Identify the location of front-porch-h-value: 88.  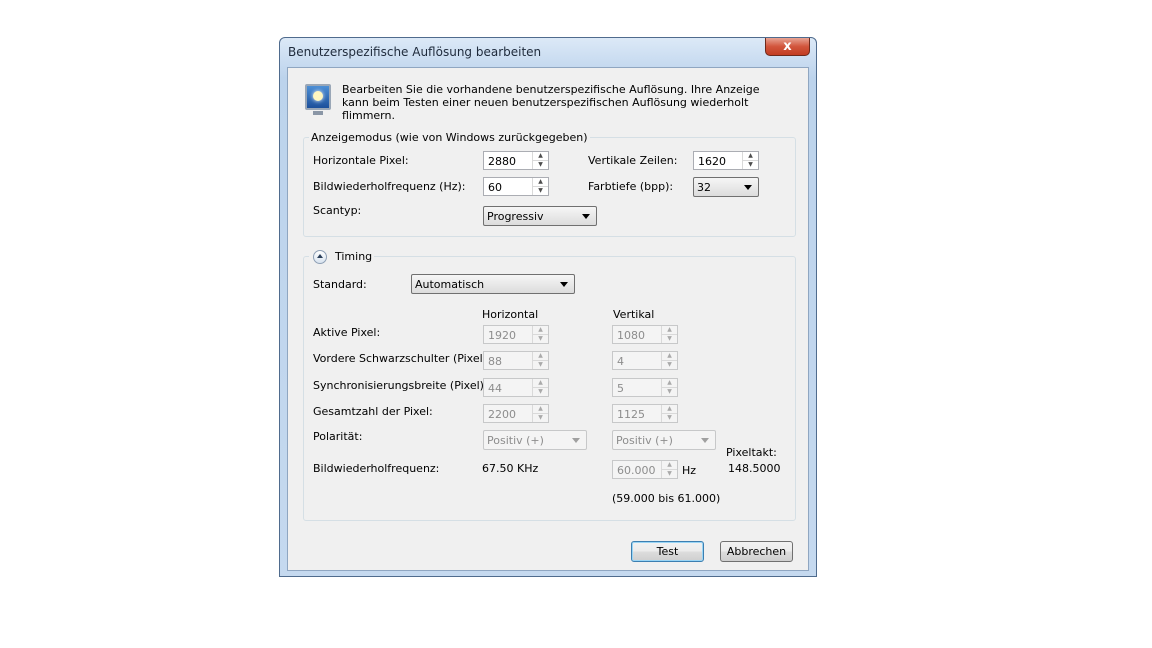
(495, 361).